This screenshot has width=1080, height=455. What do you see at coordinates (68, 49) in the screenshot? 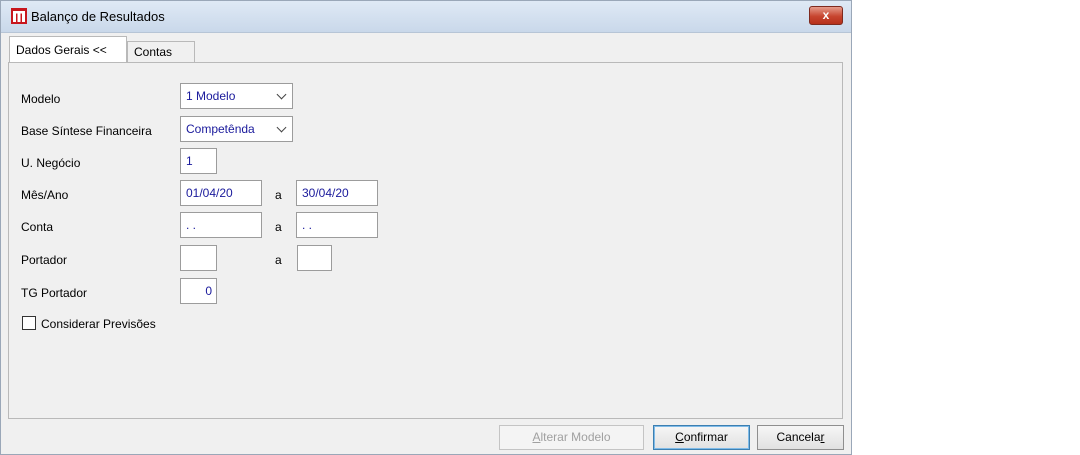
I see `tab-dados-gerais: Dados Gerais <<` at bounding box center [68, 49].